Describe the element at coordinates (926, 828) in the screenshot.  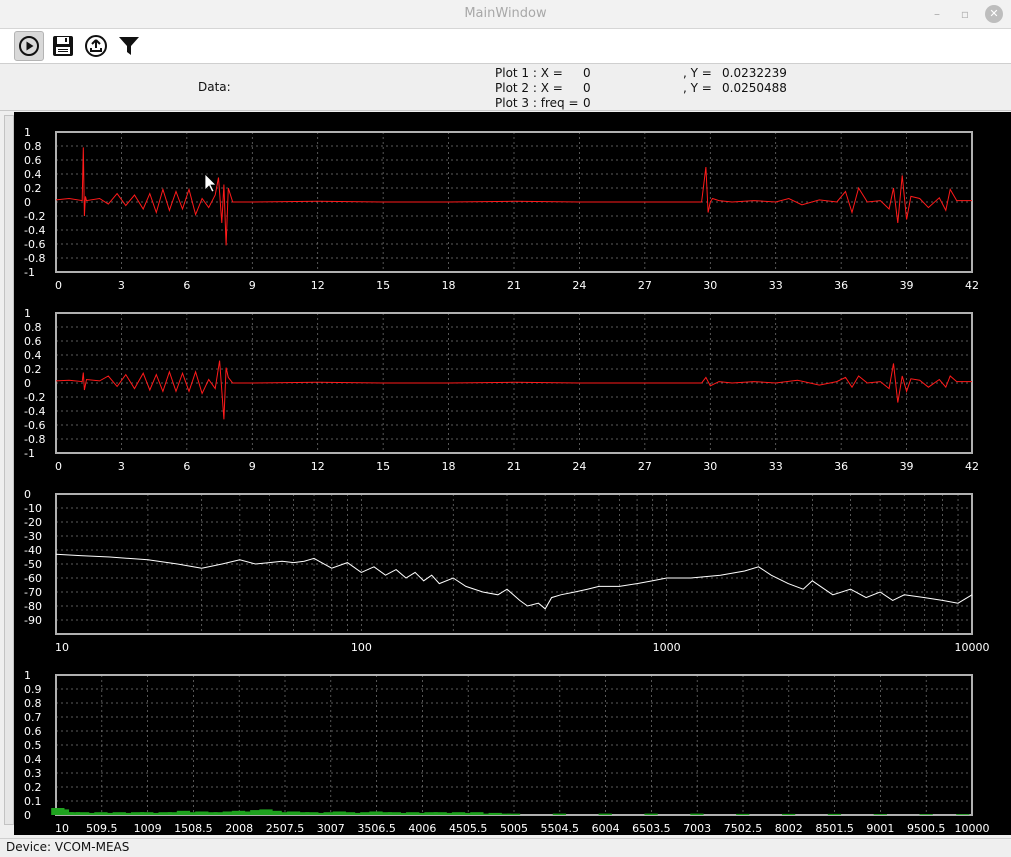
I see `x-tick-label: 9500.5` at that location.